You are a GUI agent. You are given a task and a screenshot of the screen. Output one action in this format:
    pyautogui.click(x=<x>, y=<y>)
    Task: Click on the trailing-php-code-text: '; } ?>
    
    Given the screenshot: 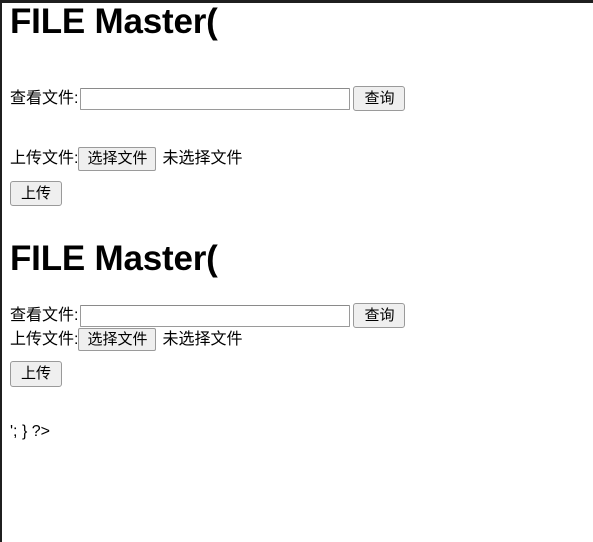 What is the action you would take?
    pyautogui.click(x=30, y=431)
    